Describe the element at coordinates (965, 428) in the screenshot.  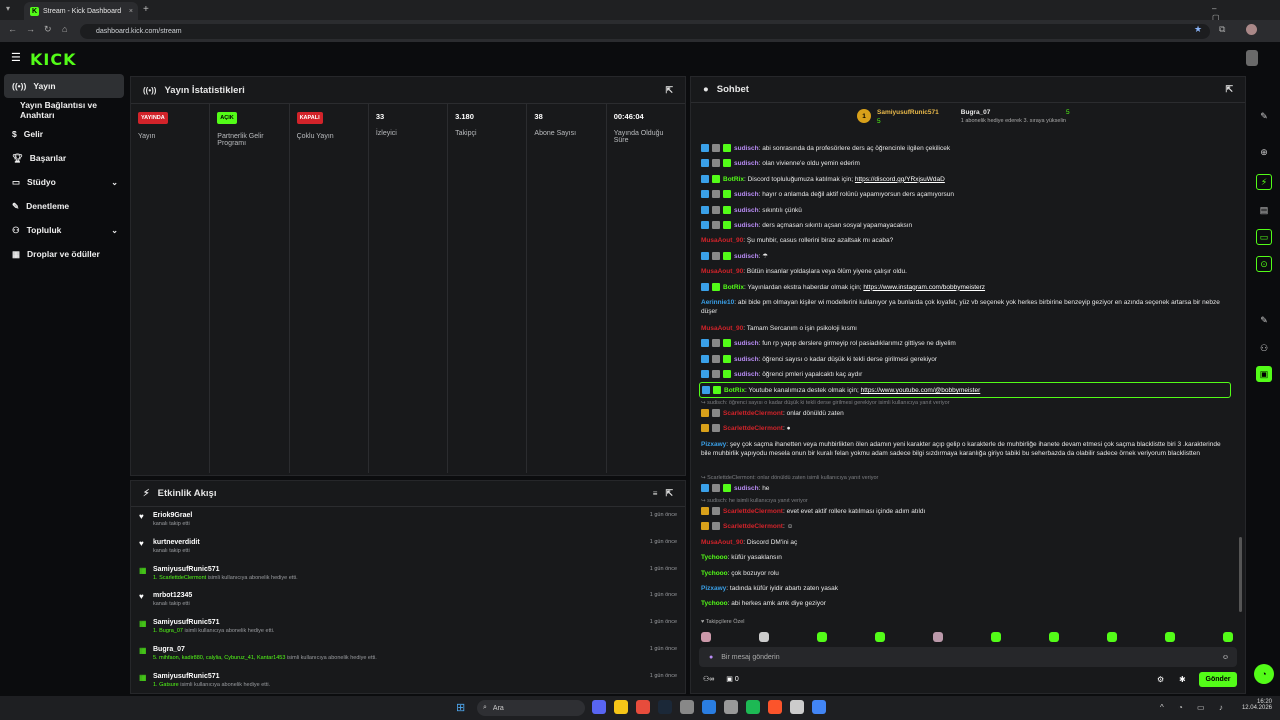
I see `chat-message: ScarlettdeClermont: ●` at that location.